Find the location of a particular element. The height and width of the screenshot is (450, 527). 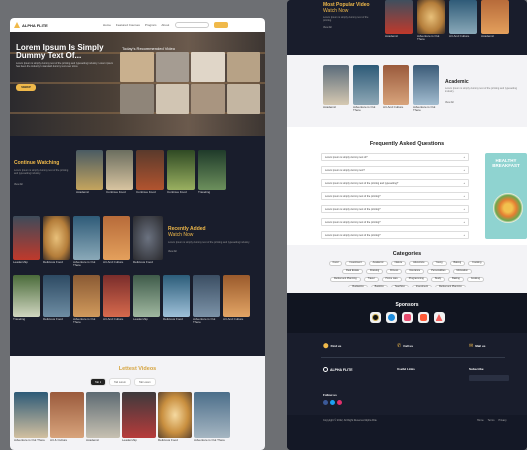

facebook-icon is located at coordinates (325, 402).